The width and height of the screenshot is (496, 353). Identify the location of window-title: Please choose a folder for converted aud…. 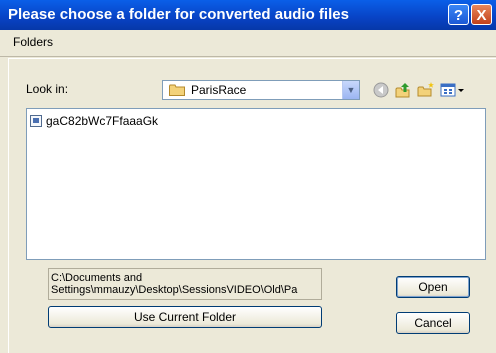
(178, 14).